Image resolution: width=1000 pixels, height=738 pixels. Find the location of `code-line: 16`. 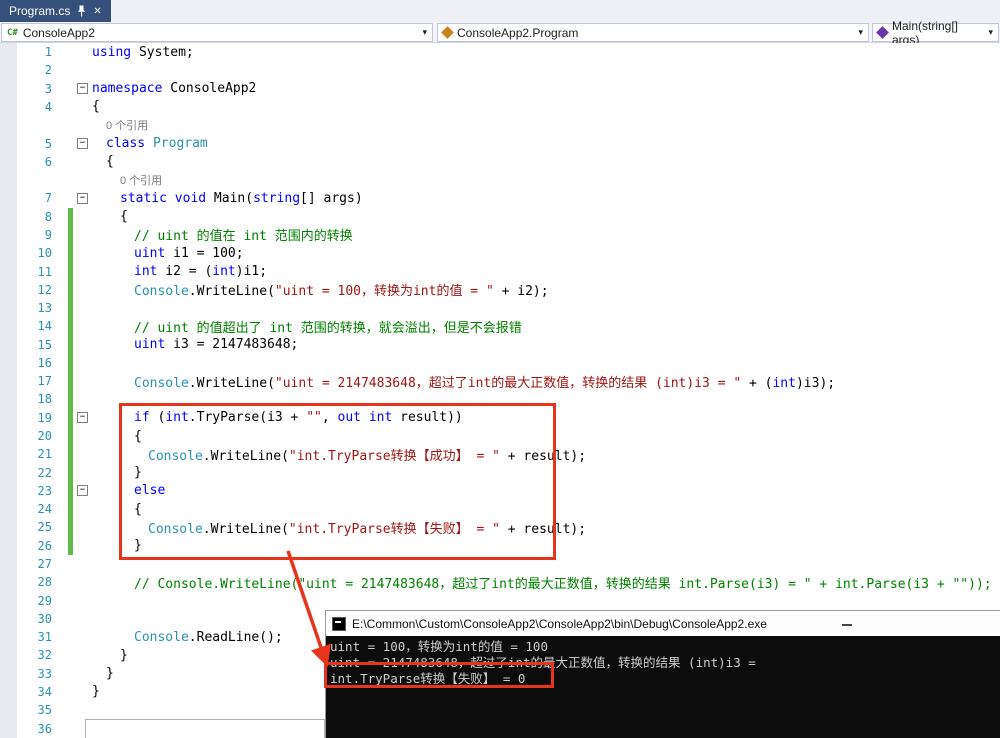

code-line: 16 is located at coordinates (500, 363).